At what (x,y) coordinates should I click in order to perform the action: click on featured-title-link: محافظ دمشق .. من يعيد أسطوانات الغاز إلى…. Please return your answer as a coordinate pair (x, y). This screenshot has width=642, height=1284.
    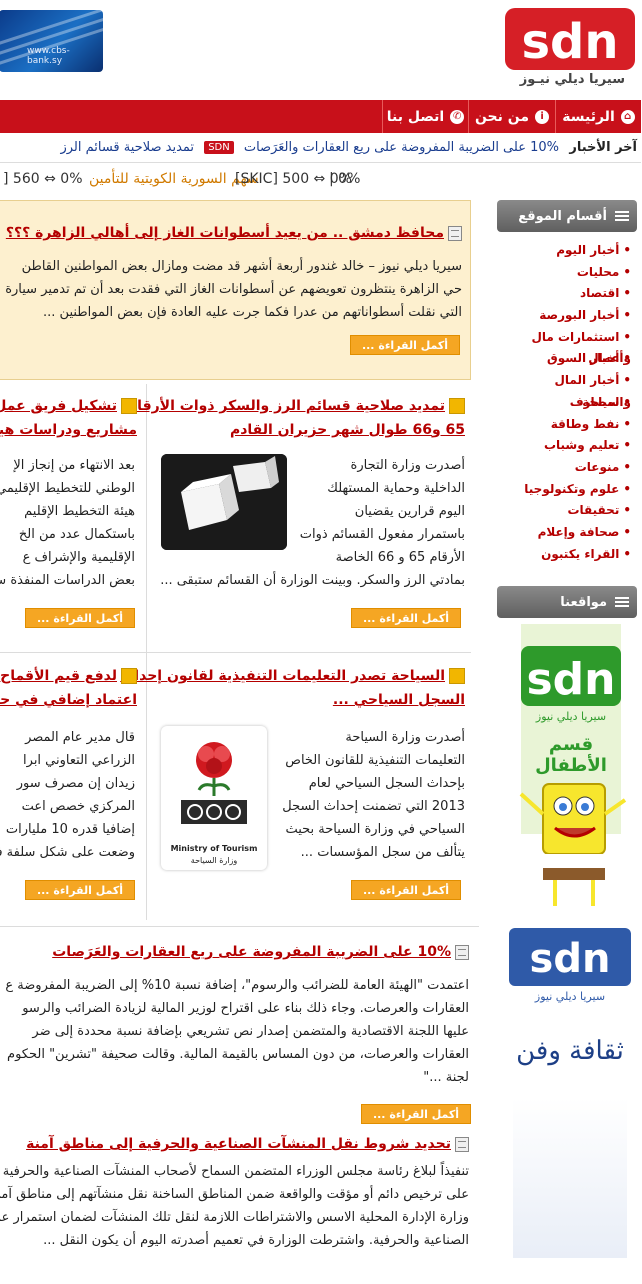
    Looking at the image, I should click on (235, 233).